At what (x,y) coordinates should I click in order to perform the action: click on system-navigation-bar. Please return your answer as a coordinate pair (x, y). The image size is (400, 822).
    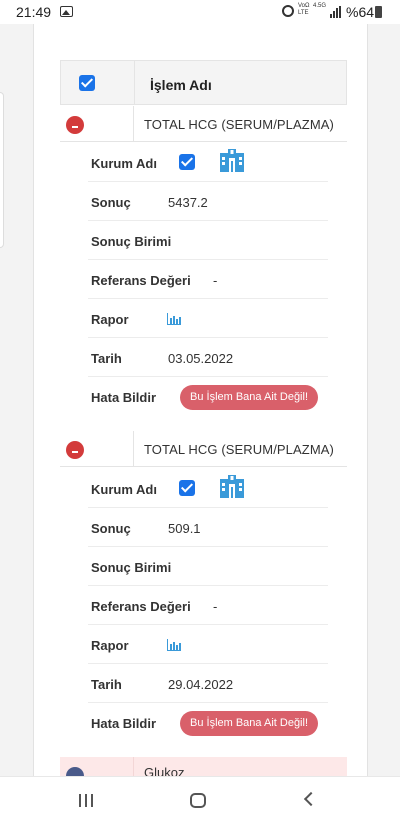
    Looking at the image, I should click on (200, 799).